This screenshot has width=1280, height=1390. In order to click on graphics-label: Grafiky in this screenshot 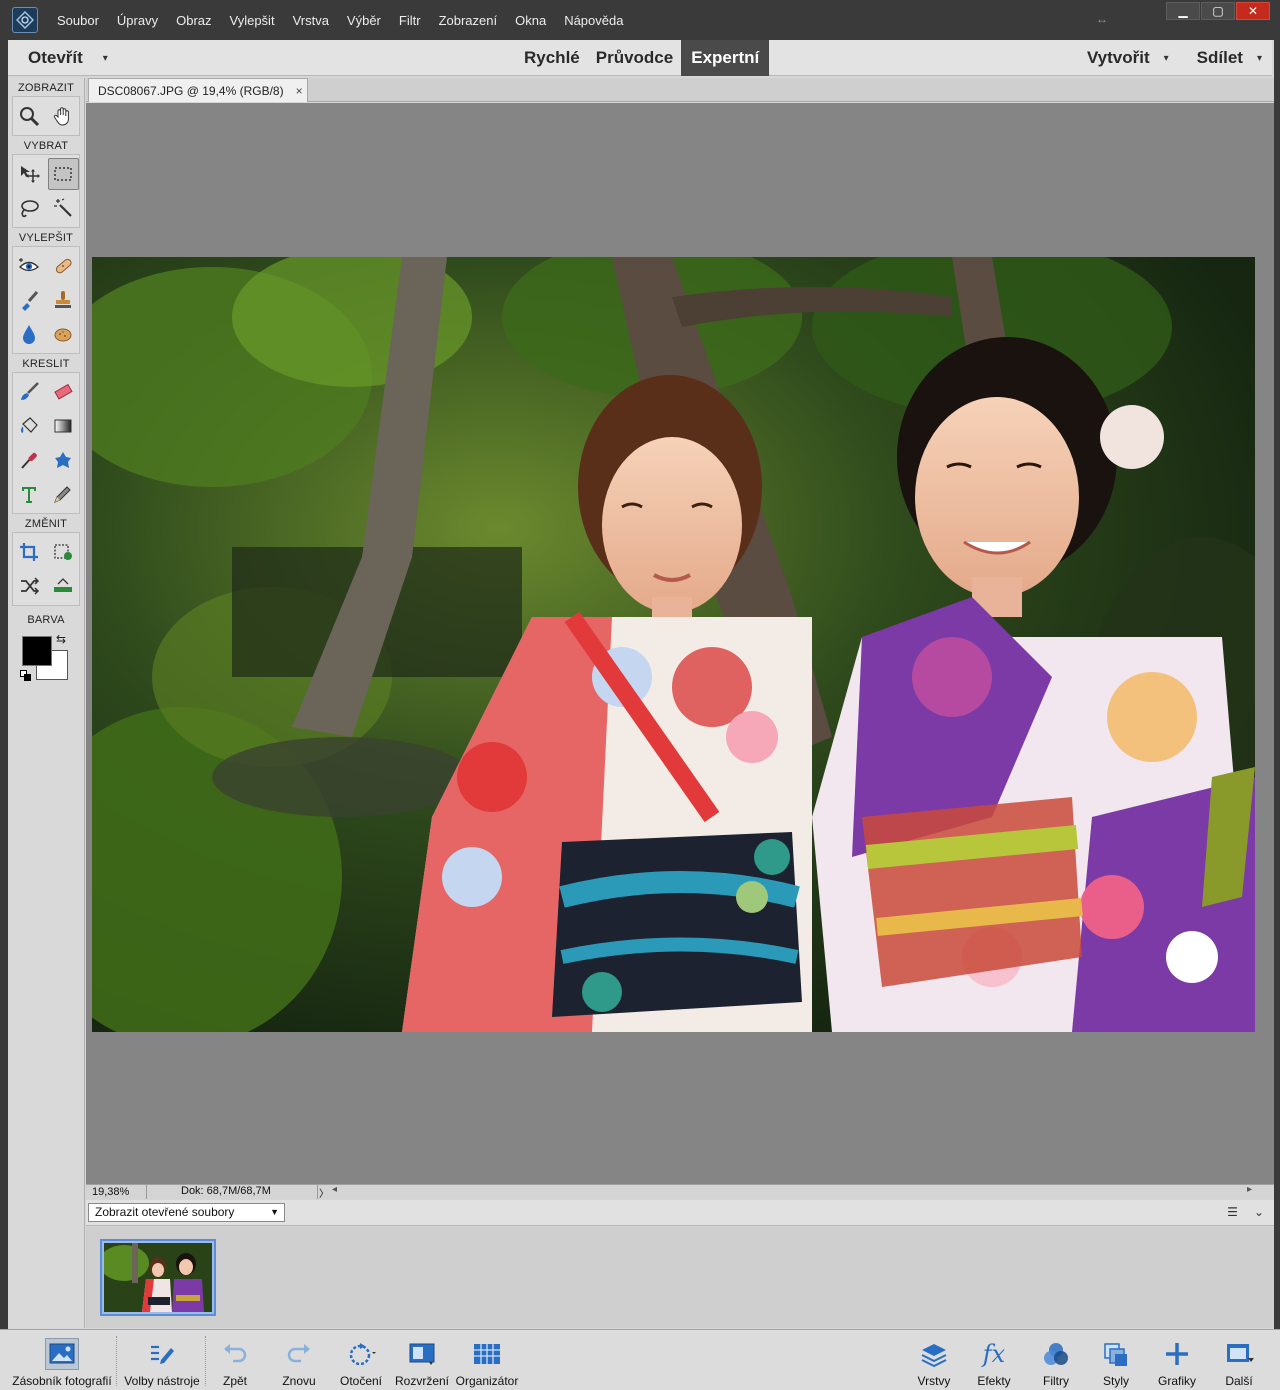, I will do `click(1176, 1381)`.